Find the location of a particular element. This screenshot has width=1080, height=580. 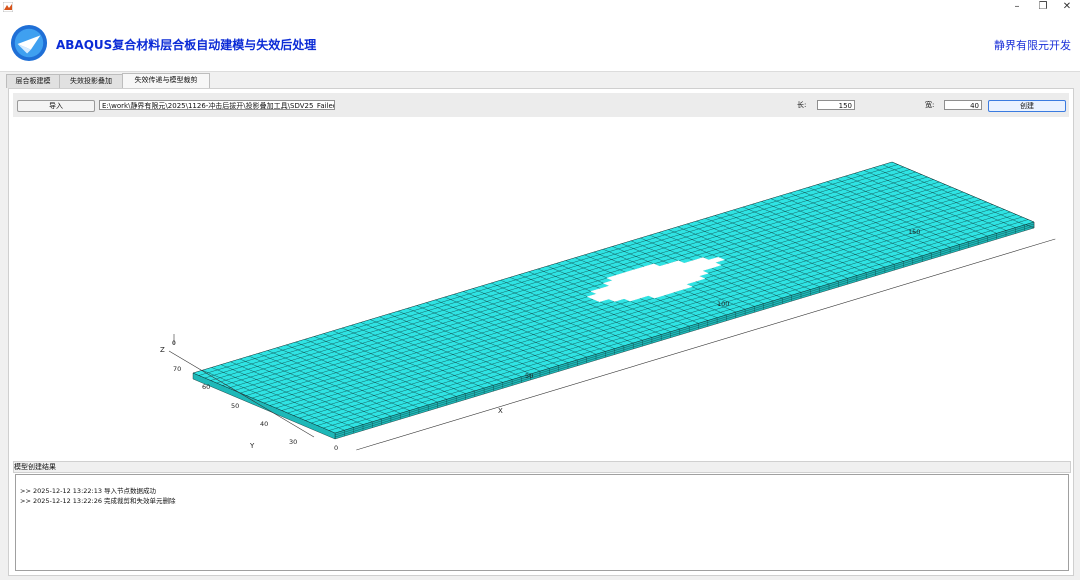

width-label: 宽: is located at coordinates (930, 105).